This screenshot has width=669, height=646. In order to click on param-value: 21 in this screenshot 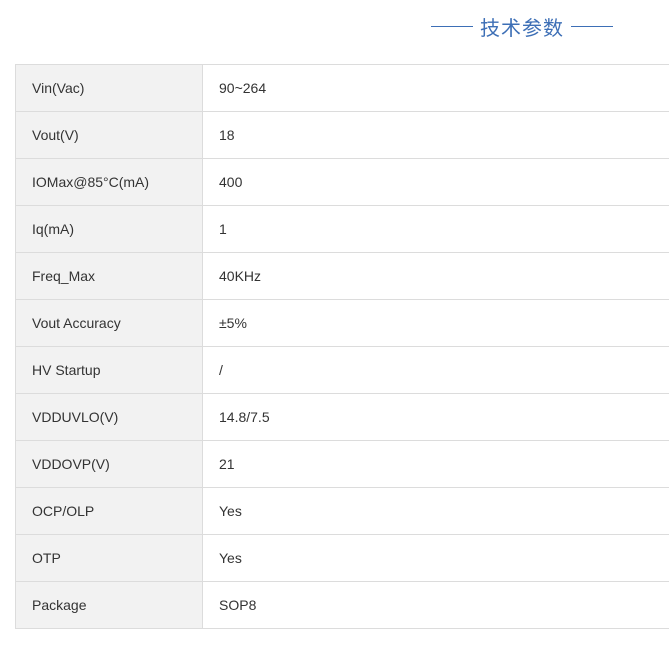, I will do `click(435, 464)`.